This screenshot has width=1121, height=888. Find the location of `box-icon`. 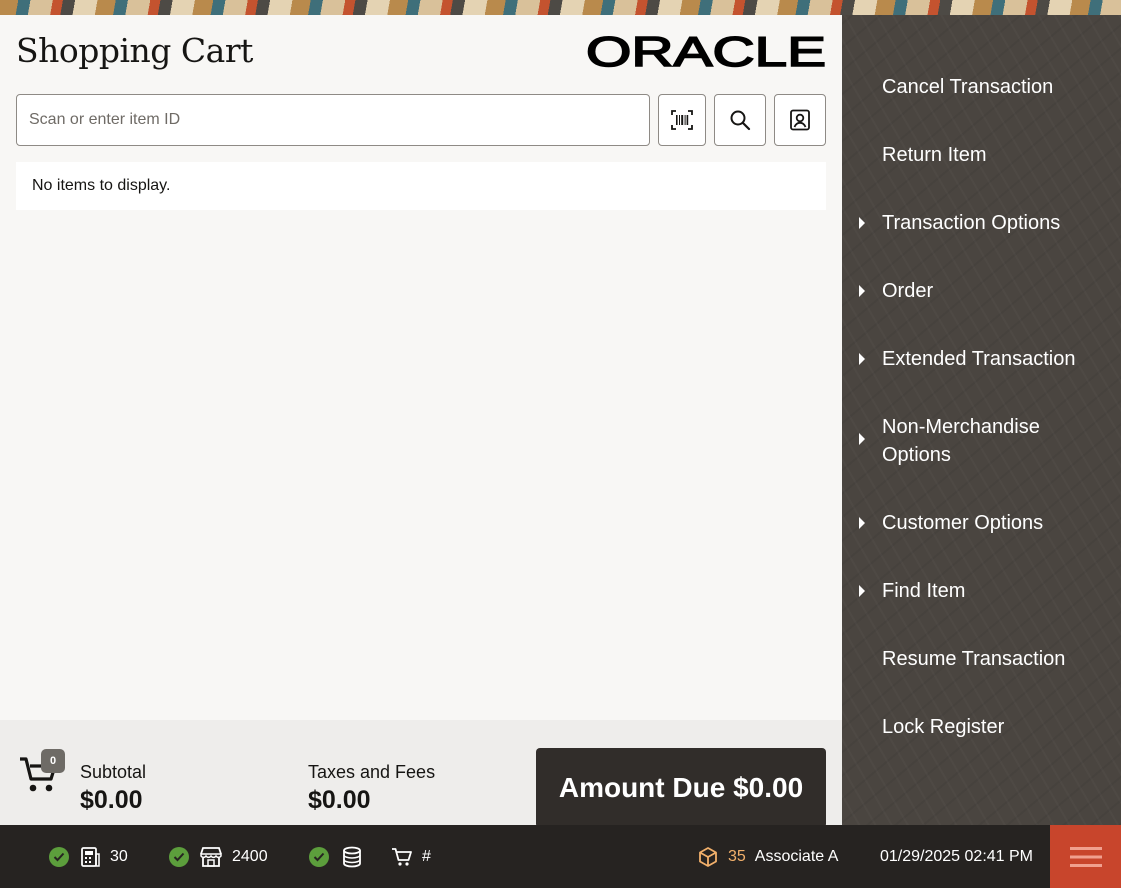

box-icon is located at coordinates (708, 856).